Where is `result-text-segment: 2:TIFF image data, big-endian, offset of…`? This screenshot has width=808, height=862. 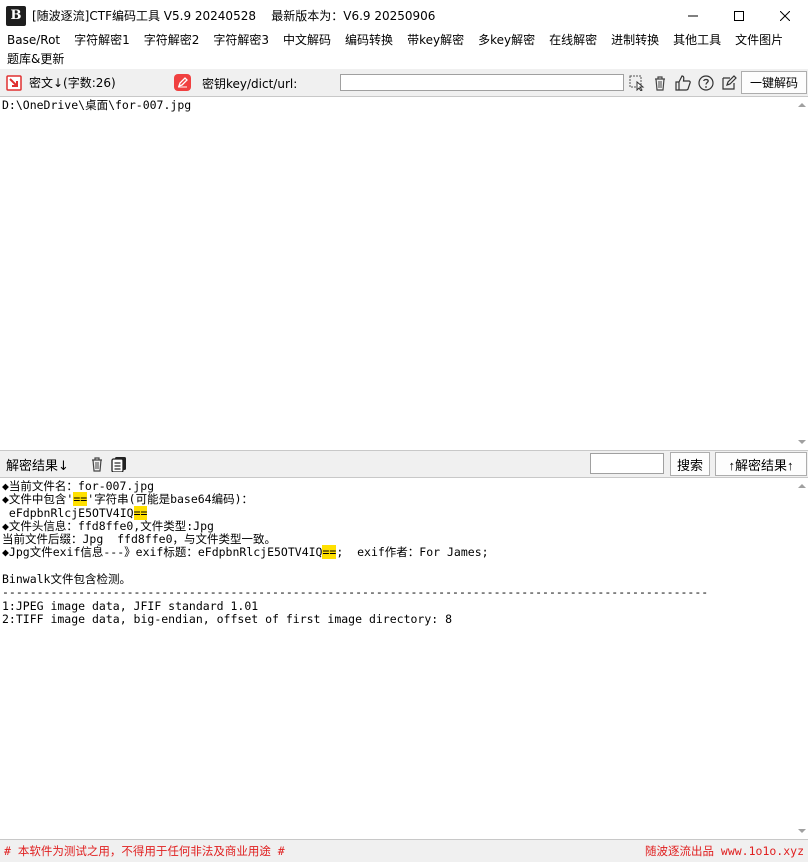
result-text-segment: 2:TIFF image data, big-endian, offset of… is located at coordinates (227, 618).